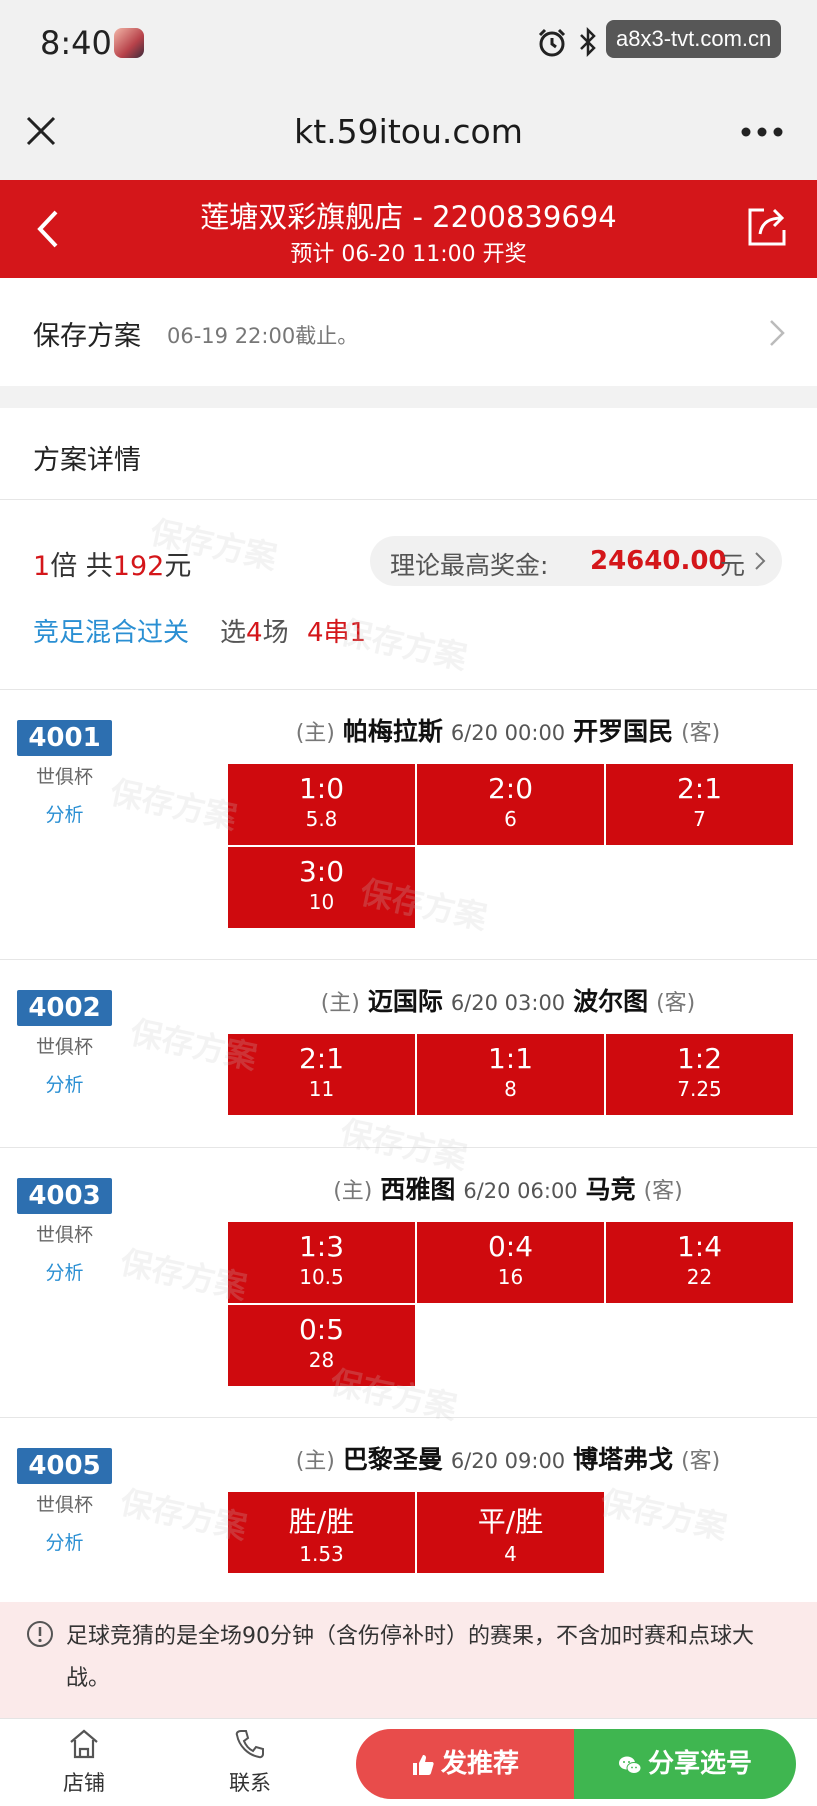 This screenshot has width=817, height=1806. I want to click on odds-cell: 0:4 16, so click(510, 1262).